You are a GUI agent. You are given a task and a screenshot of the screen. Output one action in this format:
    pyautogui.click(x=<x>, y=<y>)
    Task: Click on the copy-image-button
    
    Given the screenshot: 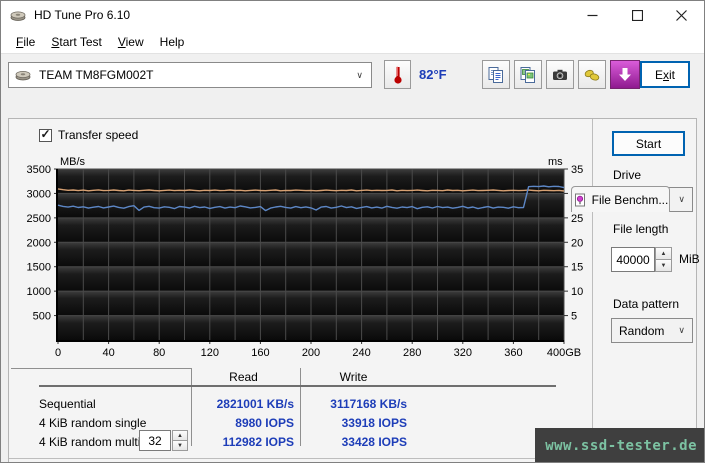 What is the action you would take?
    pyautogui.click(x=528, y=74)
    